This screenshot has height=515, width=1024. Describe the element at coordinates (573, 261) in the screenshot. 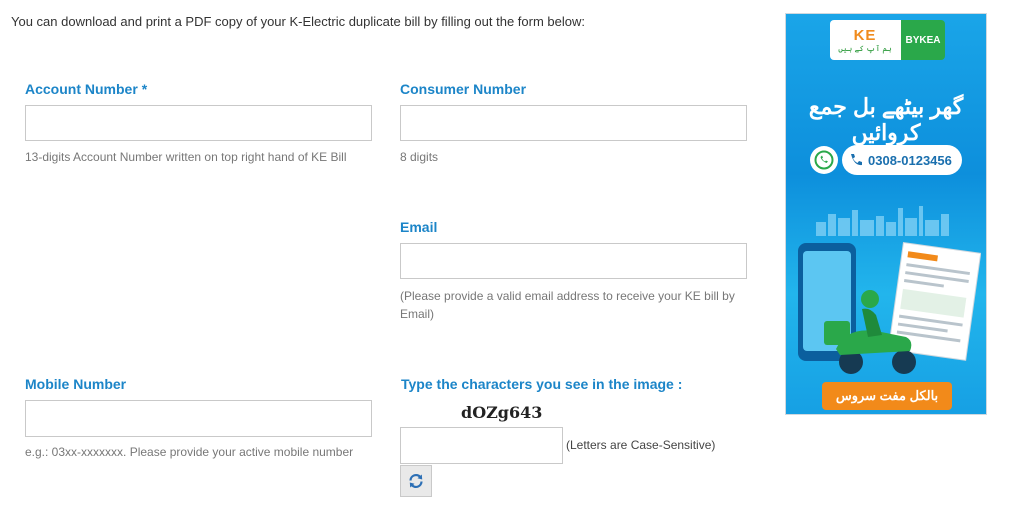

I see `email-input` at that location.